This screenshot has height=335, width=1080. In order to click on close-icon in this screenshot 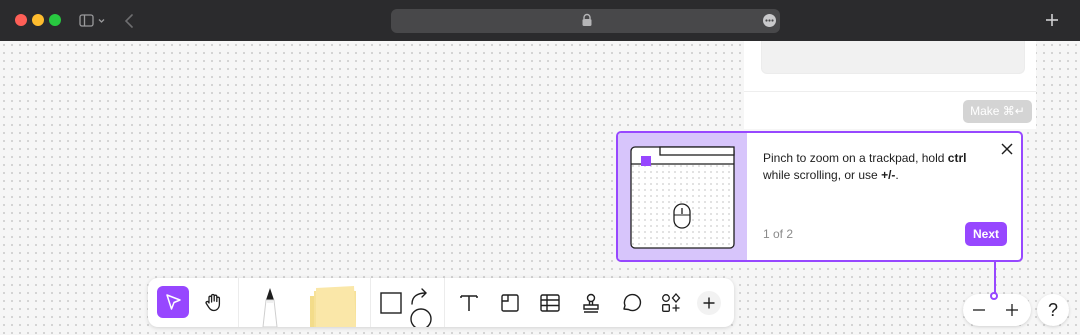, I will do `click(1007, 149)`.